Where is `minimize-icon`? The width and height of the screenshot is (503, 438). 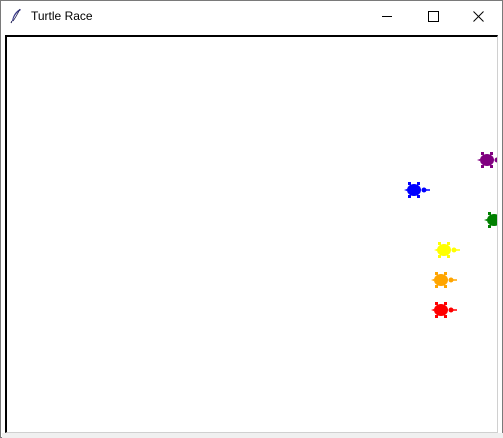 minimize-icon is located at coordinates (387, 16).